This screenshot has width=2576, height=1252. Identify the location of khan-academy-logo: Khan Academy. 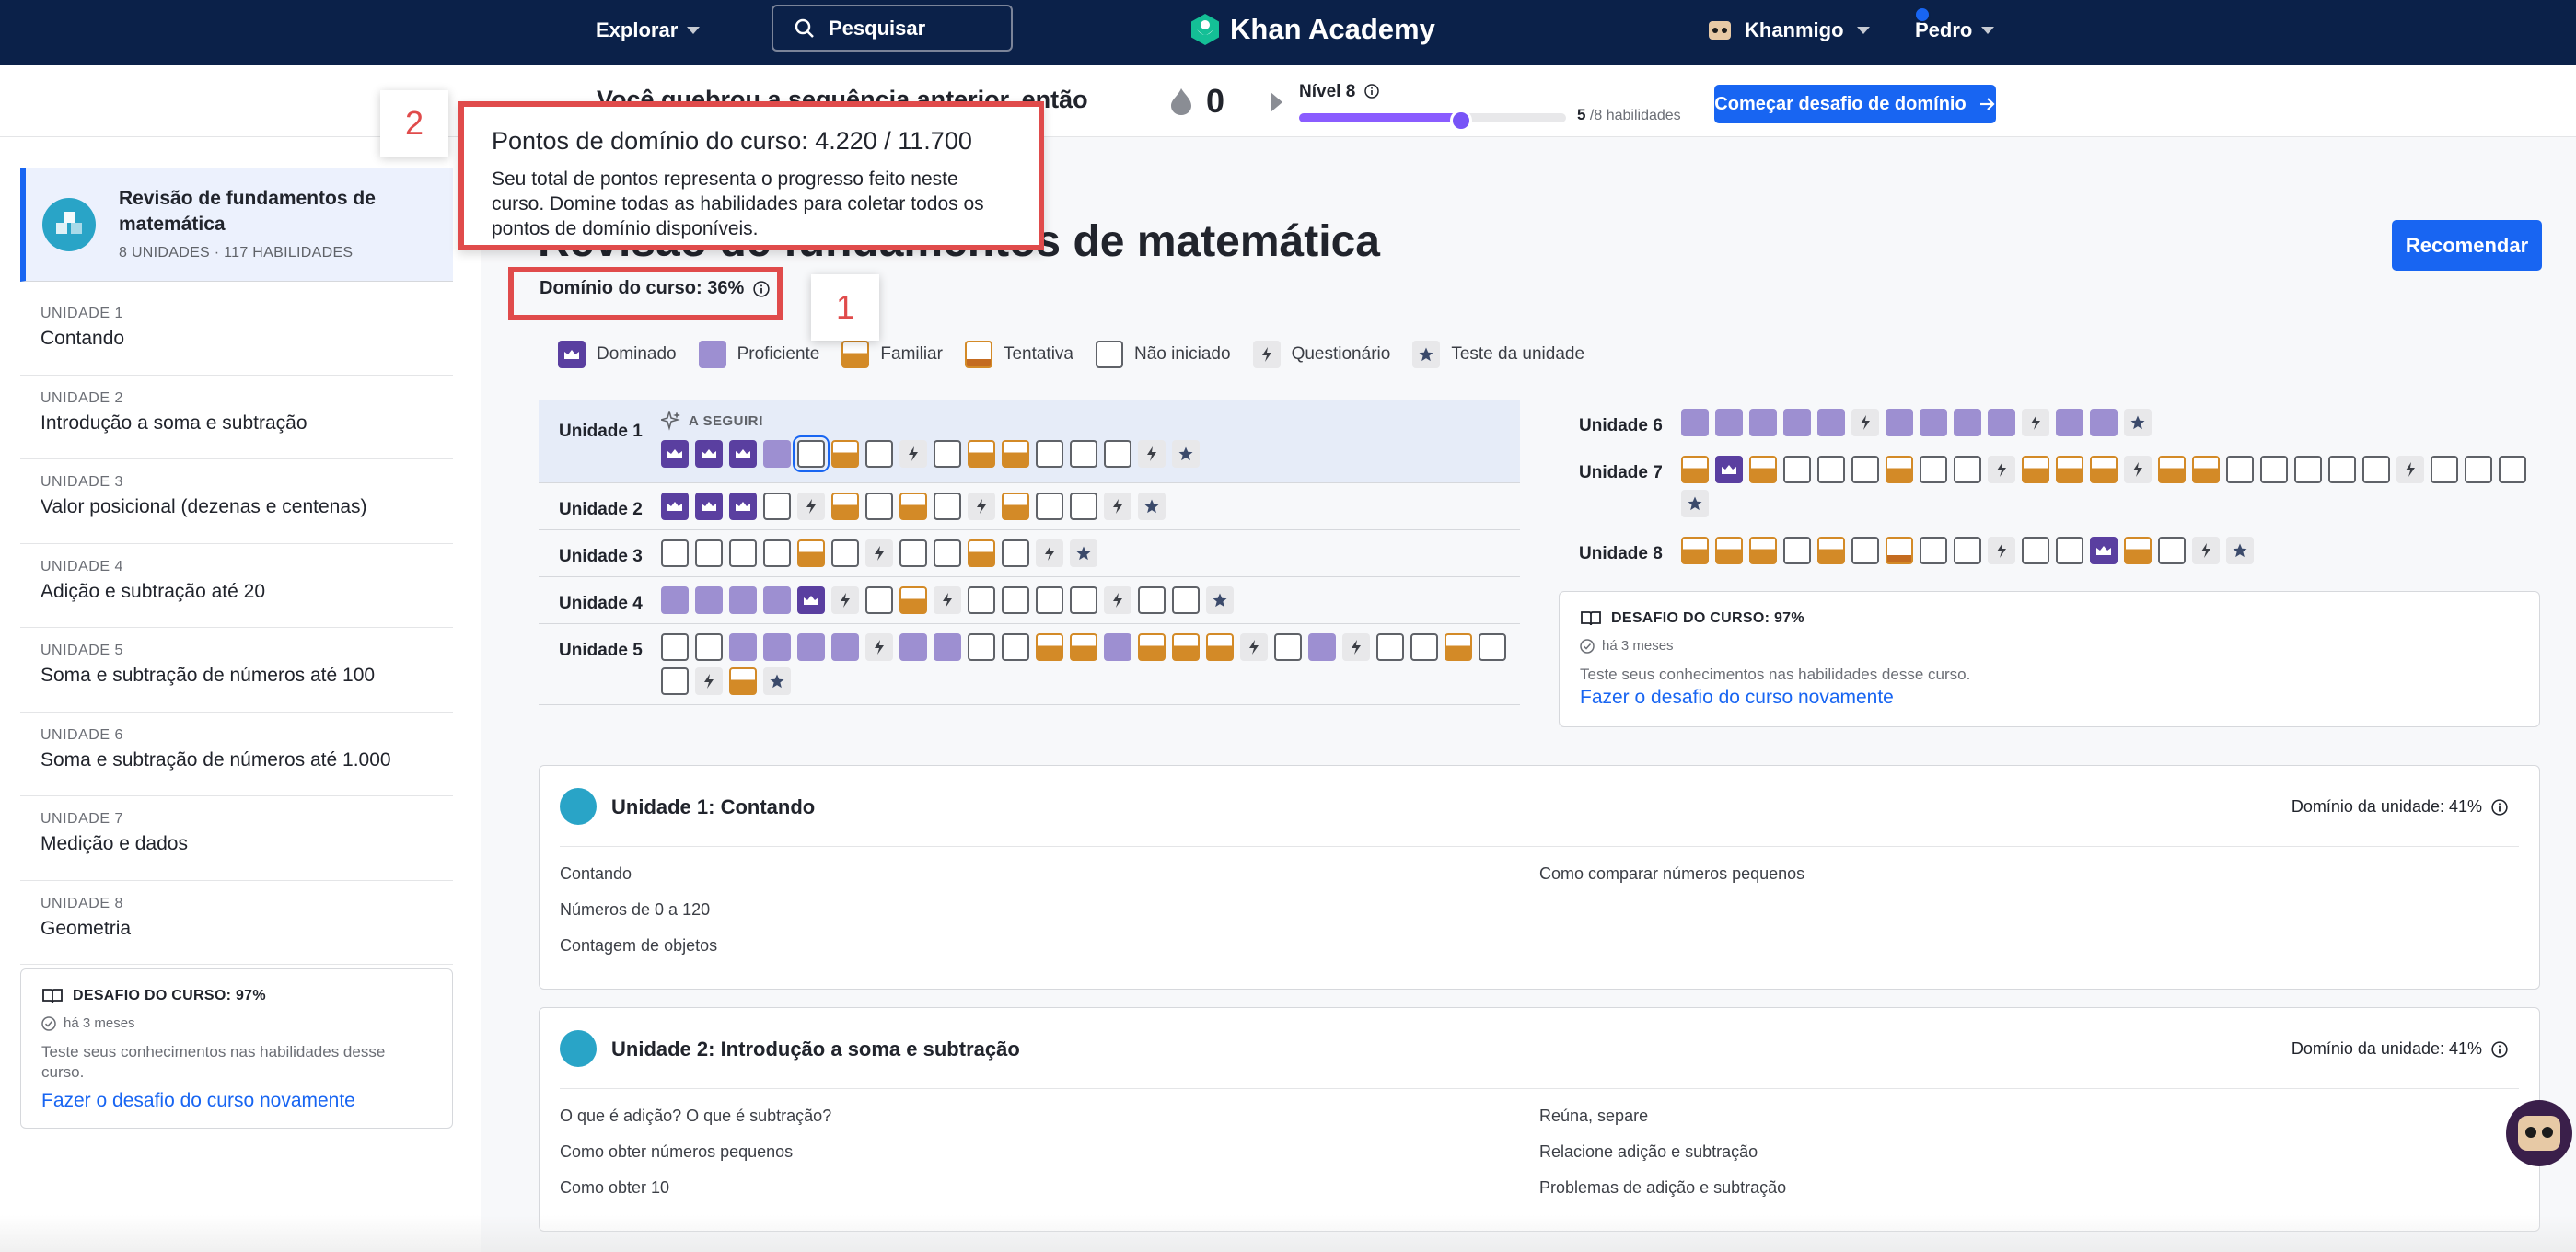
(1312, 29).